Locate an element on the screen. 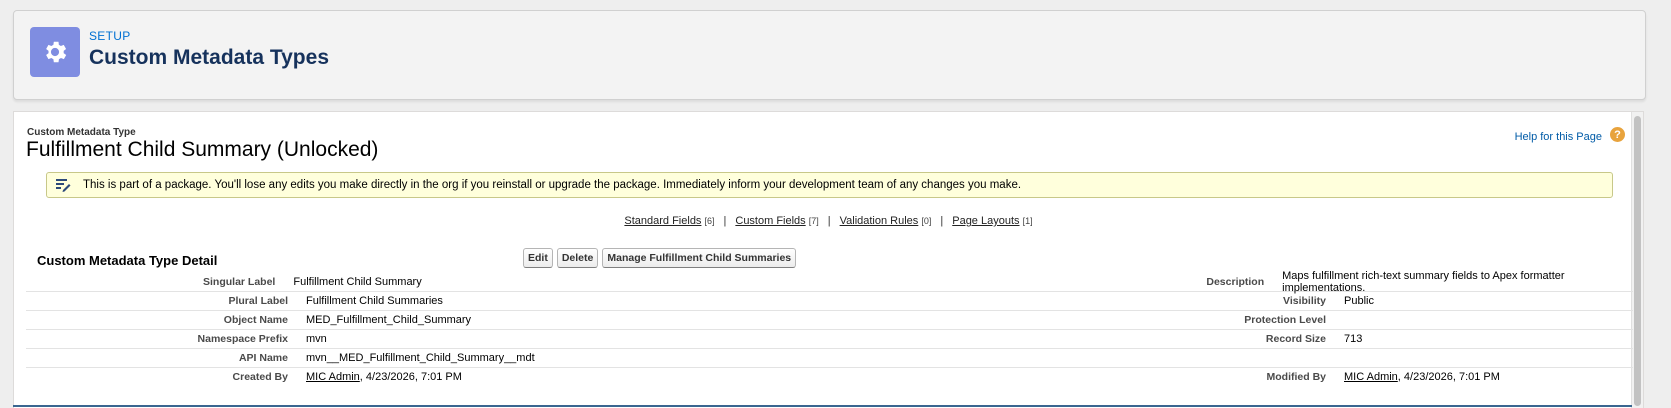  field-value: mvn is located at coordinates (316, 339).